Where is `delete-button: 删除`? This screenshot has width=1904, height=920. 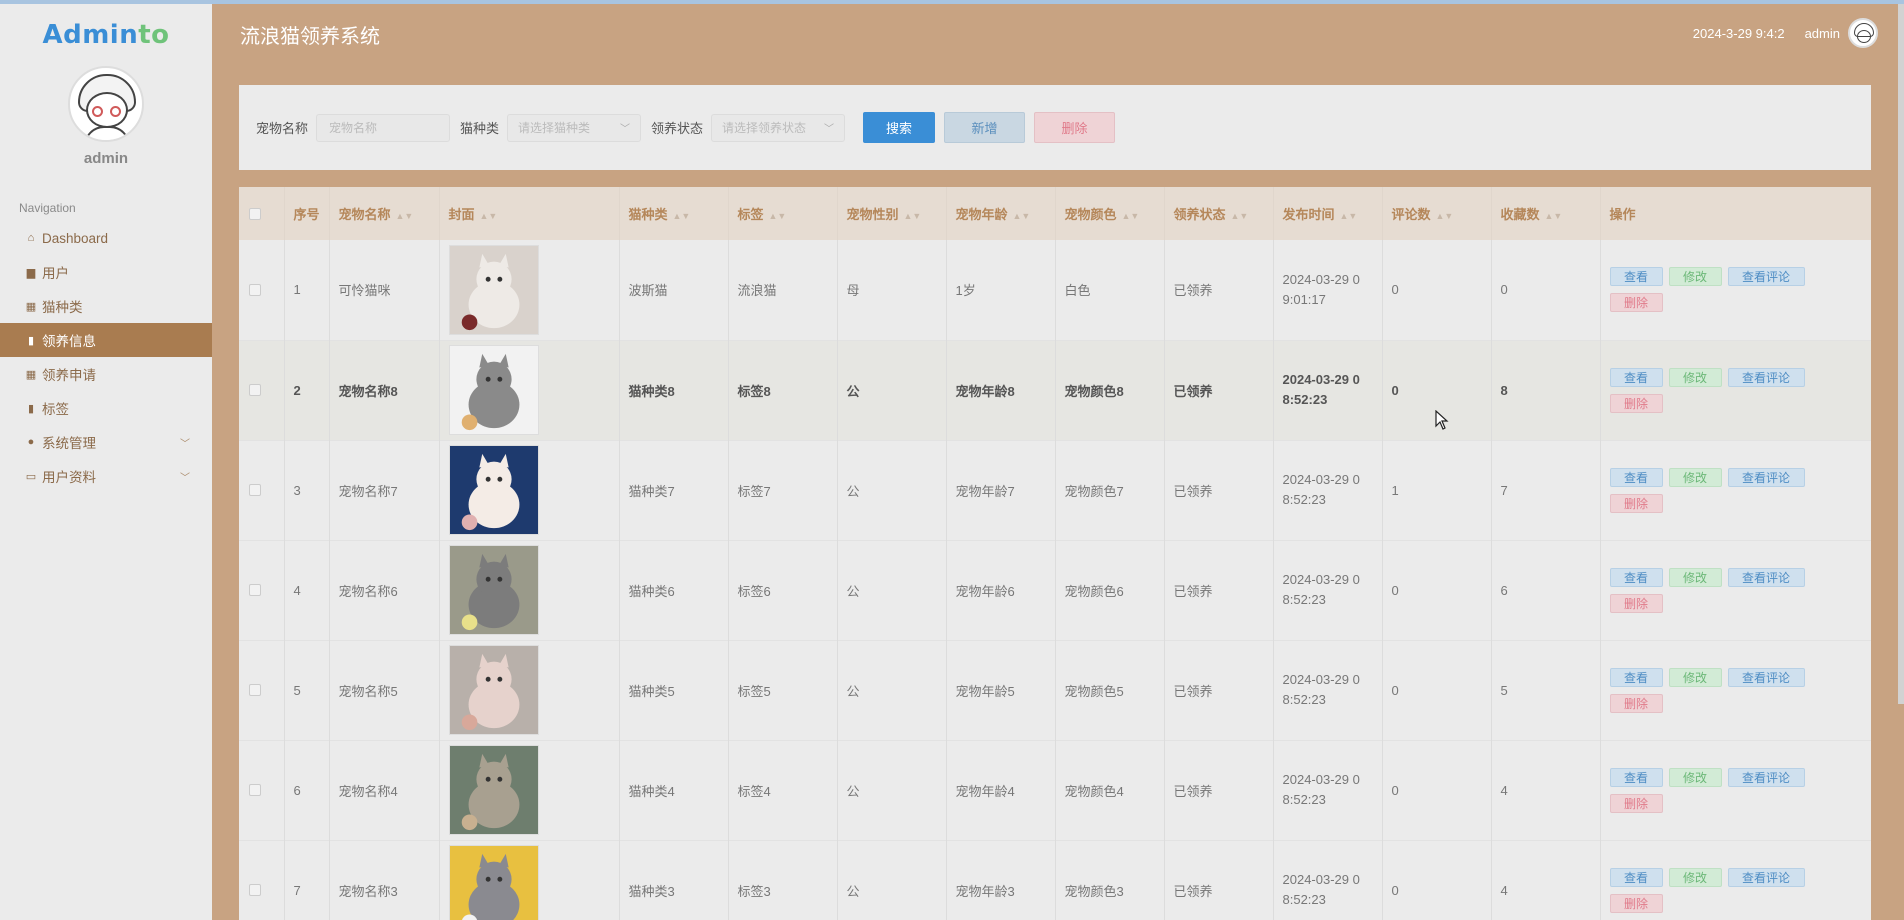 delete-button: 删除 is located at coordinates (1075, 127).